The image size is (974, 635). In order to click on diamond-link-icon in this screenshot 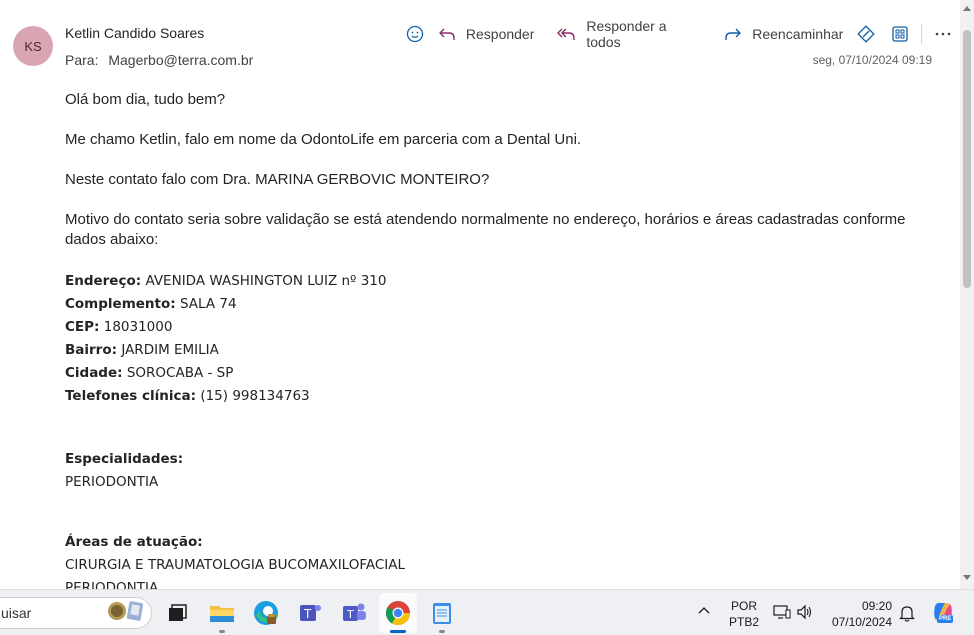, I will do `click(866, 34)`.